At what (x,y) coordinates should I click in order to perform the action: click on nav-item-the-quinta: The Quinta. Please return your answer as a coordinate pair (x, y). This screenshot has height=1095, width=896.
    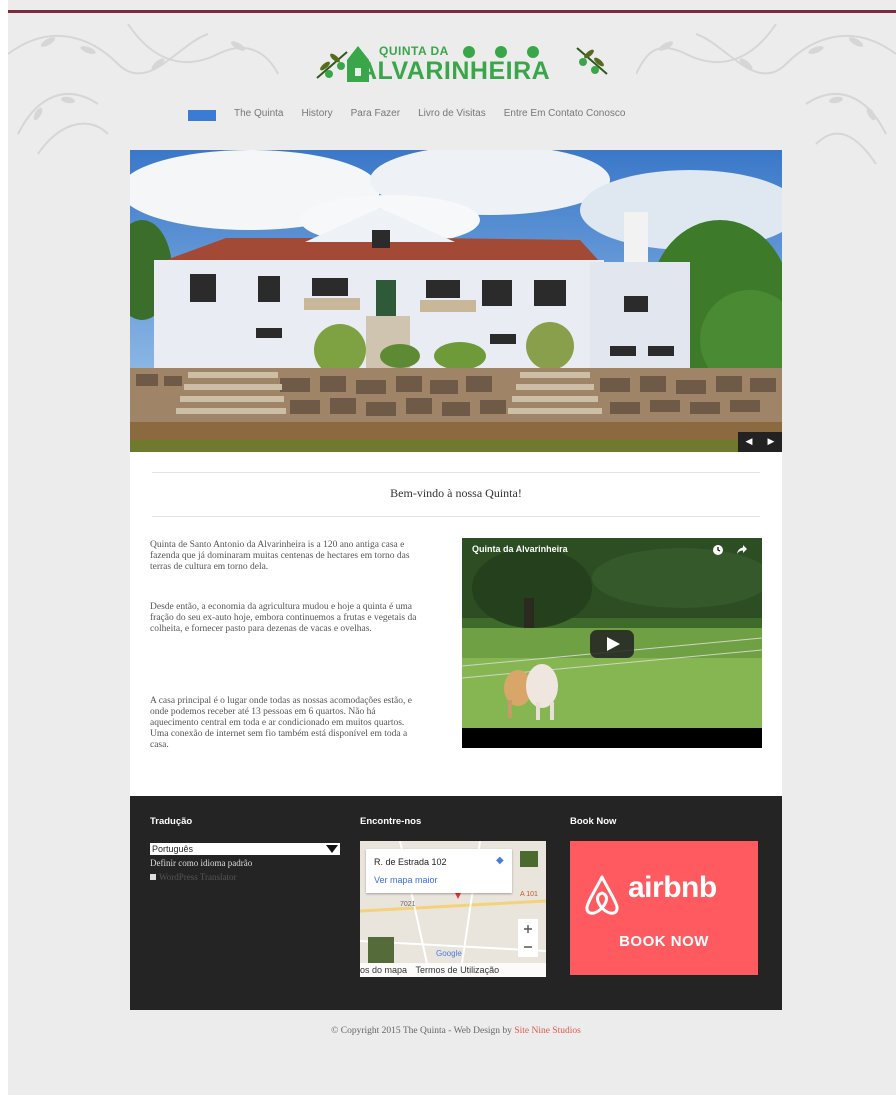
    Looking at the image, I should click on (258, 116).